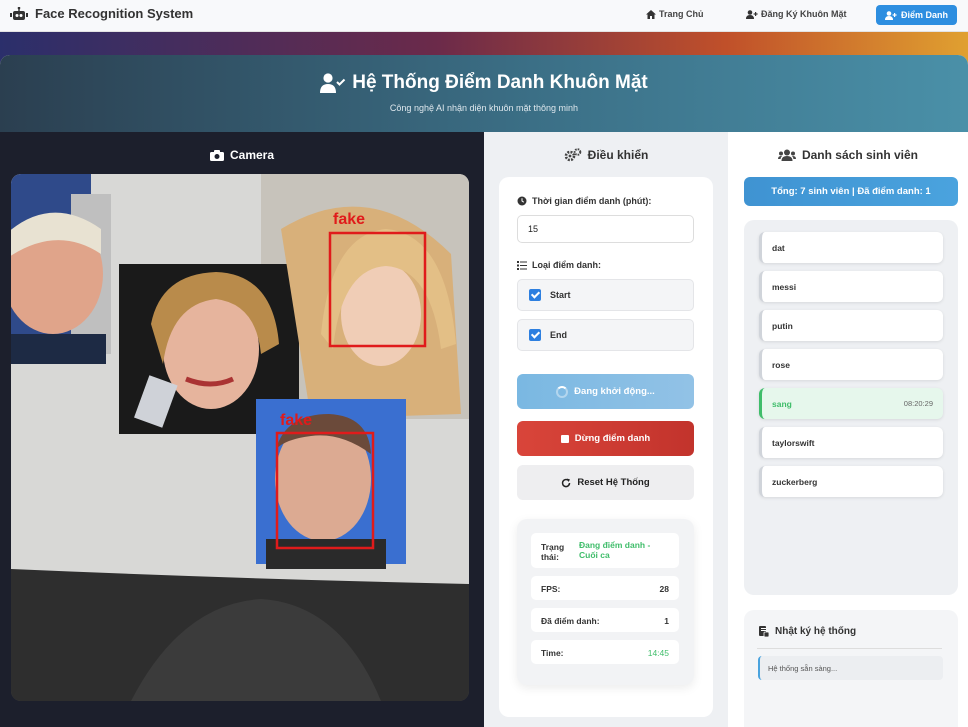  Describe the element at coordinates (786, 155) in the screenshot. I see `users-icon` at that location.